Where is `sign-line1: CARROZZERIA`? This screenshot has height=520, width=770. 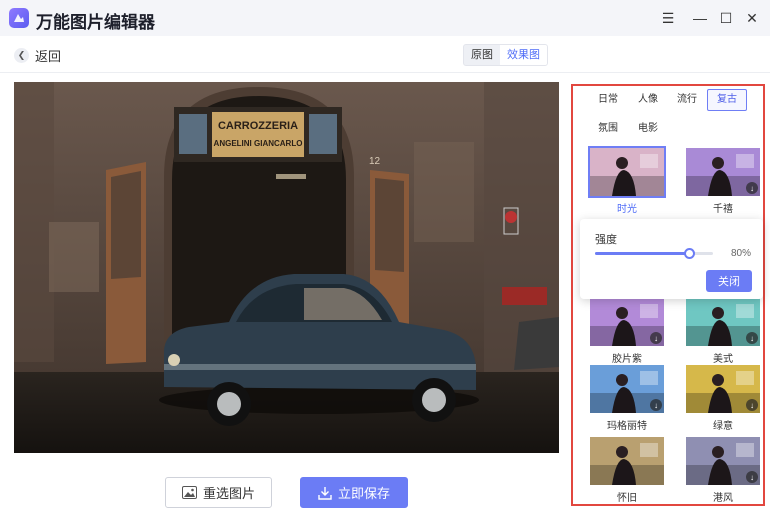 sign-line1: CARROZZERIA is located at coordinates (258, 126).